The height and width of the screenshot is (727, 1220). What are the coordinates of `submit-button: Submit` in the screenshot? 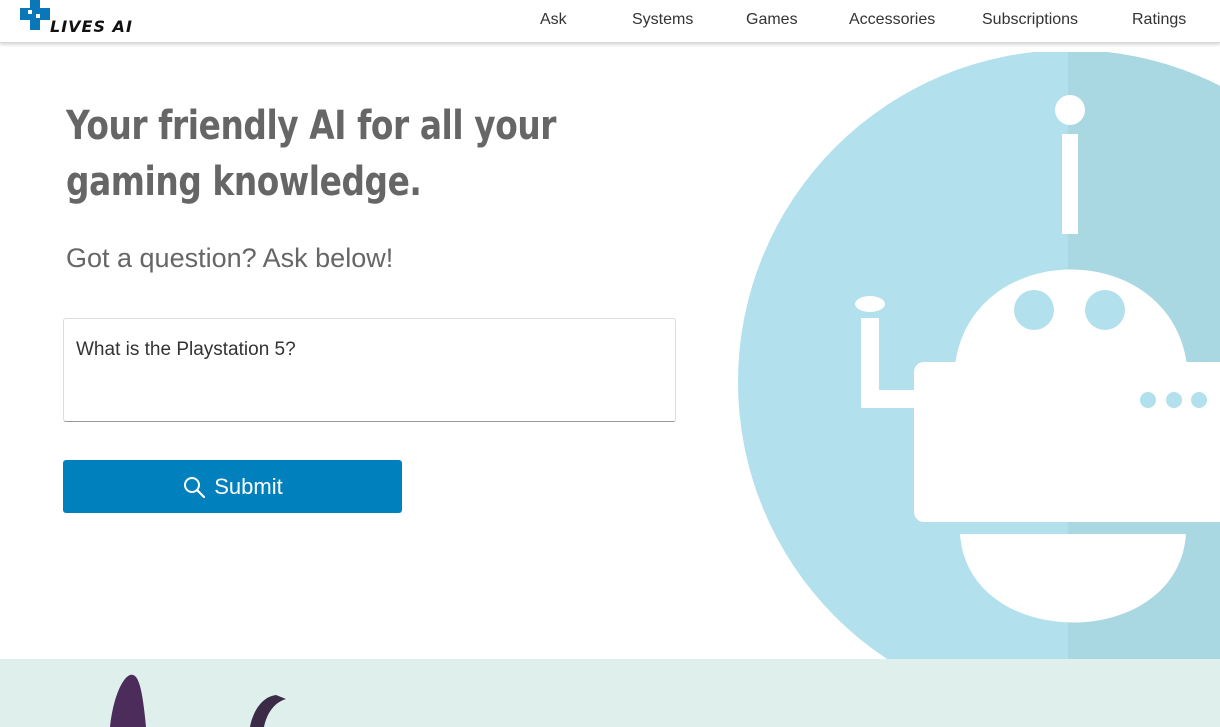 It's located at (232, 486).